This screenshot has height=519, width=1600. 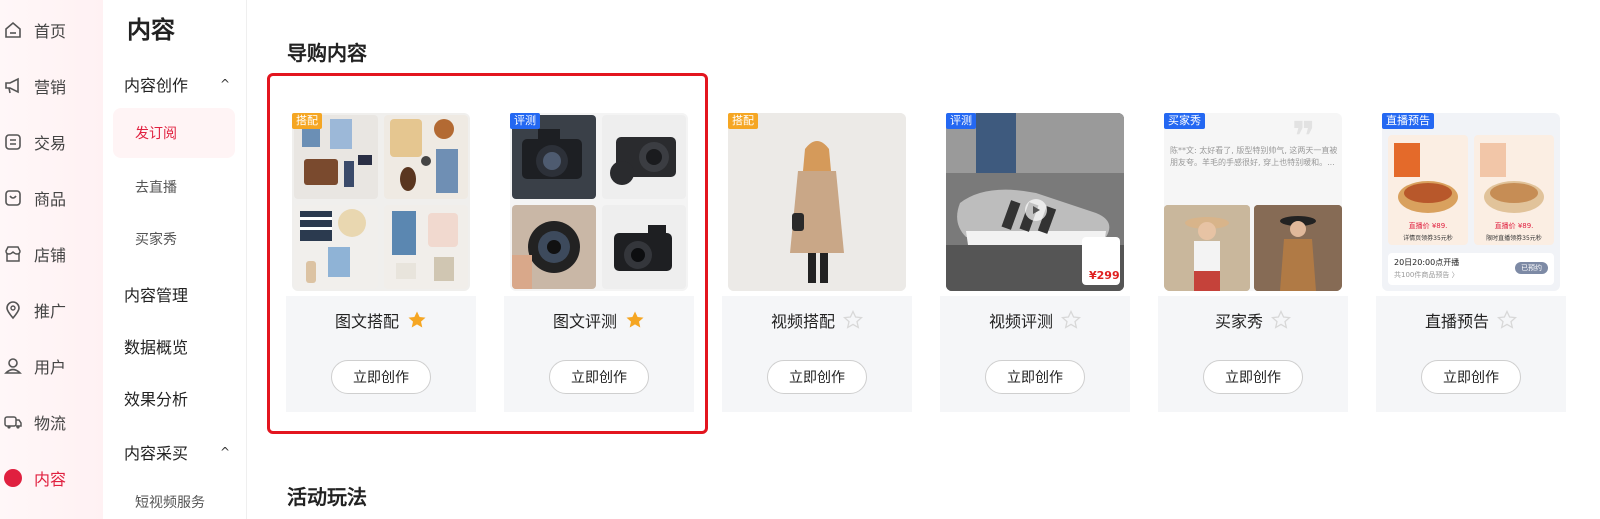 What do you see at coordinates (327, 53) in the screenshot?
I see `section-title-shopping-content: 导购内容` at bounding box center [327, 53].